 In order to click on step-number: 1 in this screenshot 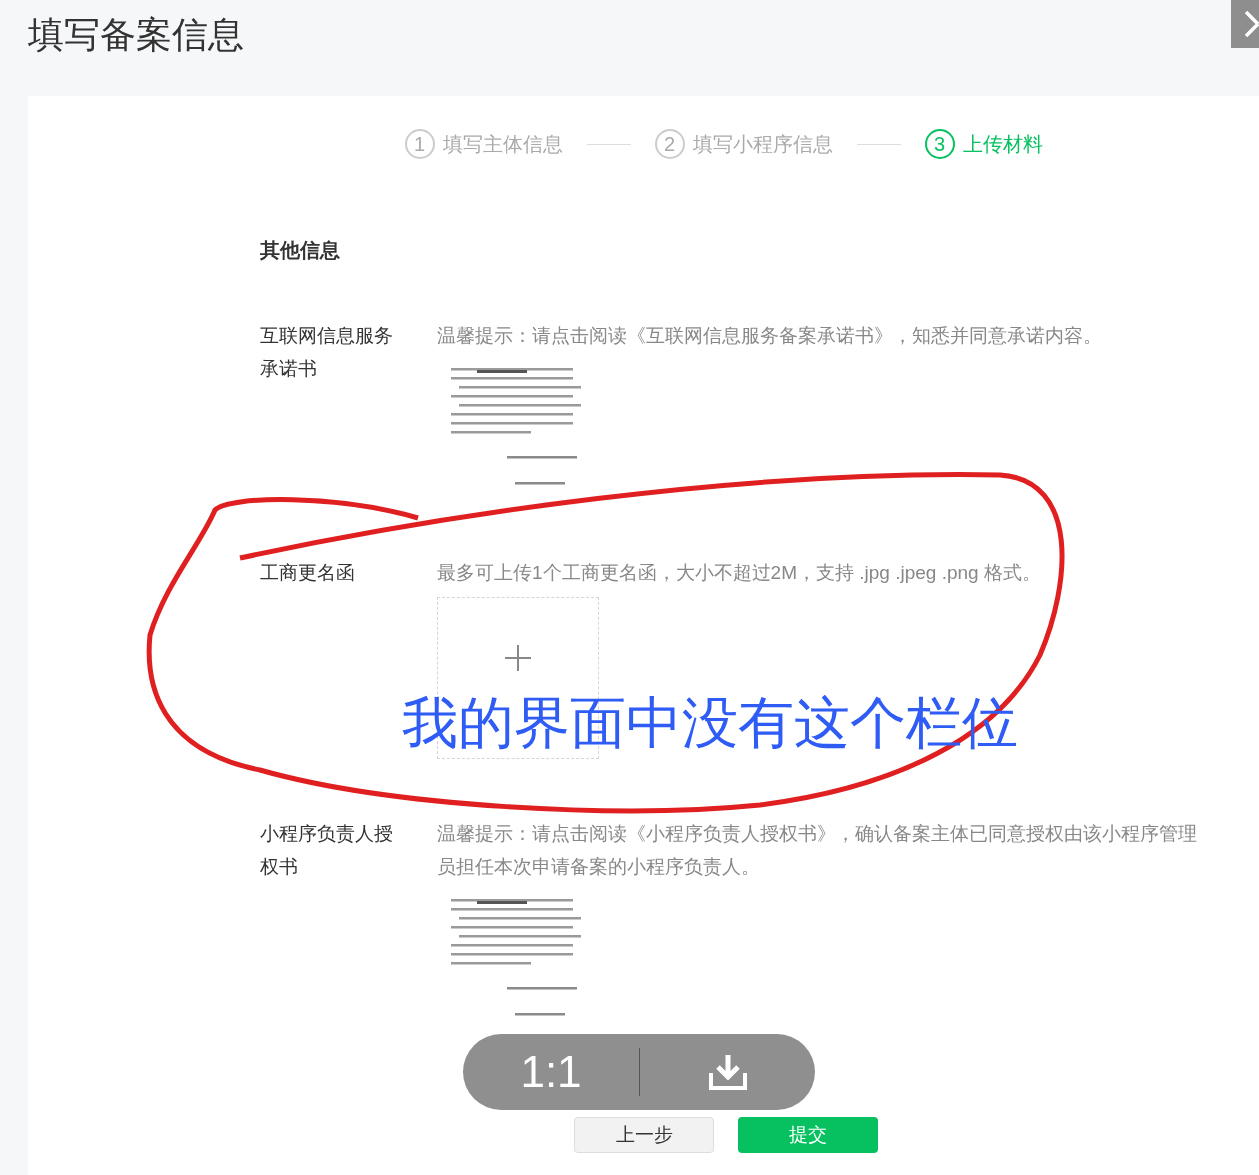, I will do `click(419, 144)`.